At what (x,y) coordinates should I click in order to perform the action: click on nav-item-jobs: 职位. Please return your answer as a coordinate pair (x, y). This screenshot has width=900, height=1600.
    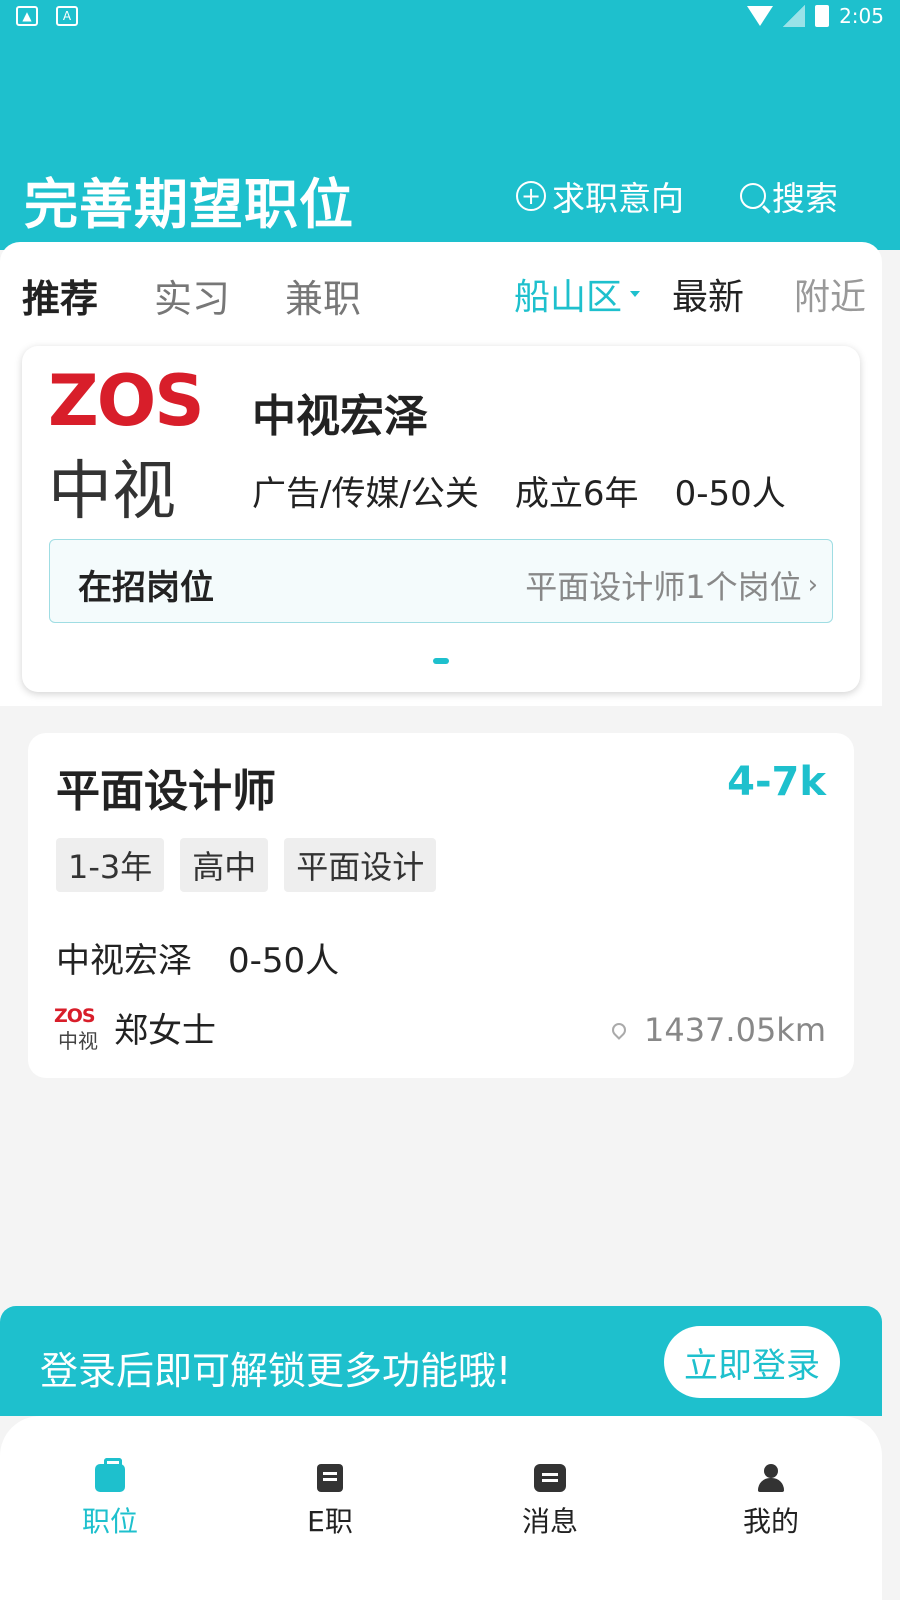
    Looking at the image, I should click on (110, 1499).